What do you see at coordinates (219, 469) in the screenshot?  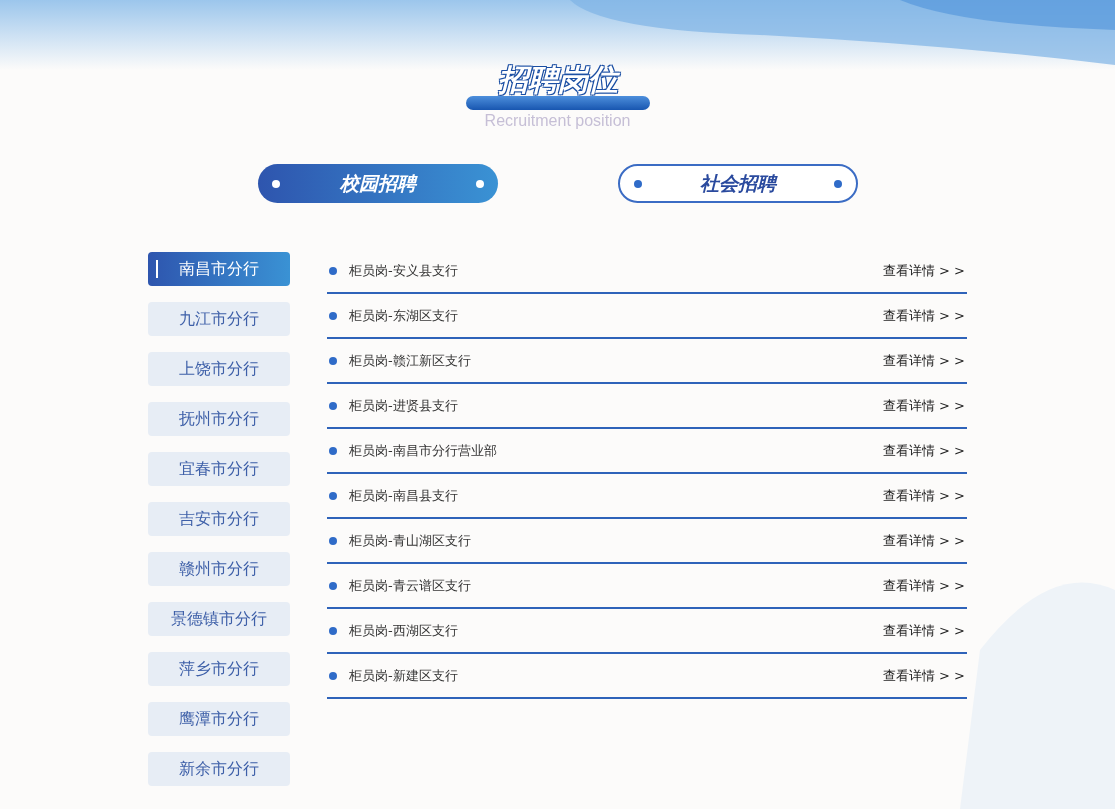 I see `branch-tab: 宜春市分行` at bounding box center [219, 469].